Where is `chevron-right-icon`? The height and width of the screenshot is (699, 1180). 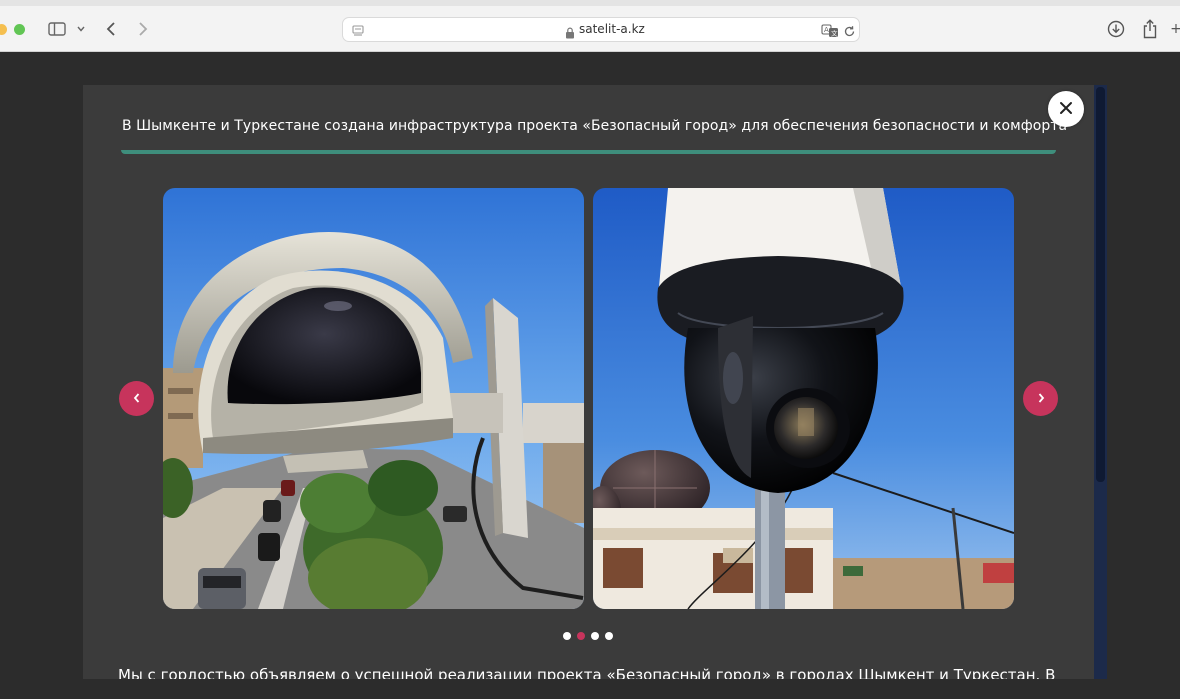 chevron-right-icon is located at coordinates (1041, 398).